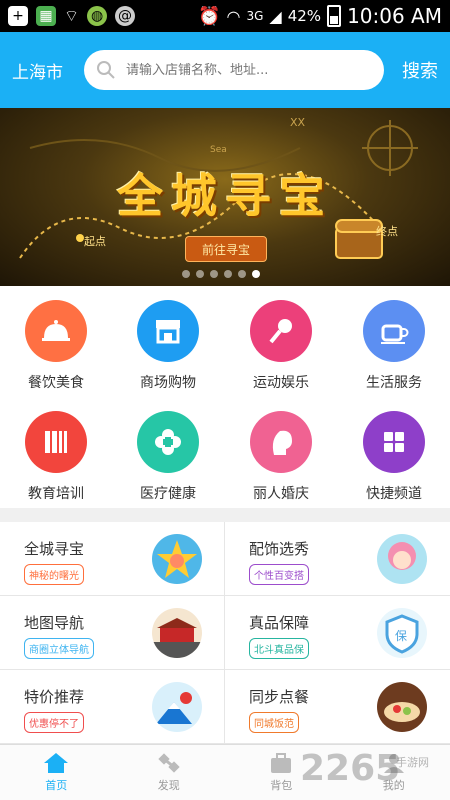 The image size is (450, 800). I want to click on feature-tag: 同城饭范, so click(274, 722).